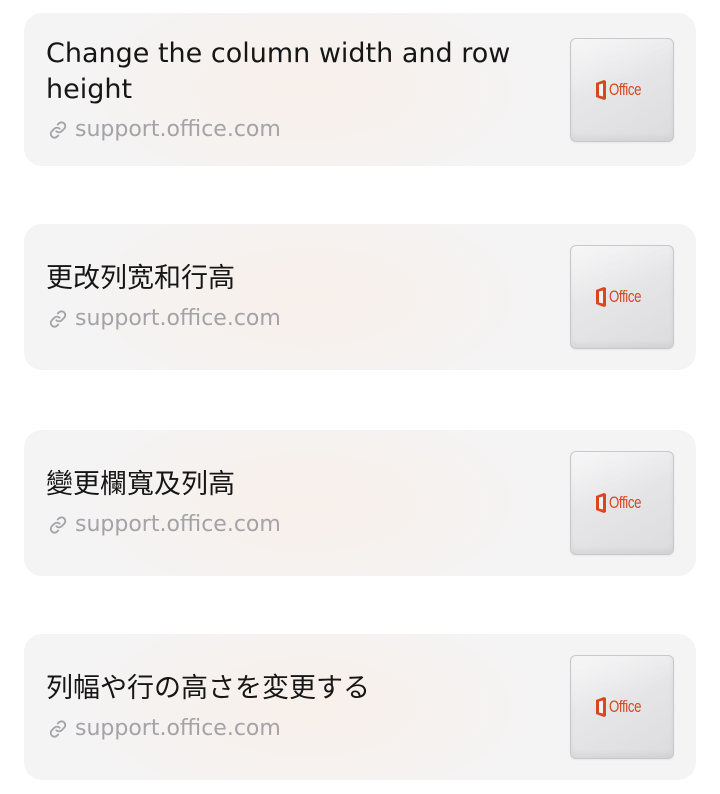 The width and height of the screenshot is (720, 794). What do you see at coordinates (308, 297) in the screenshot?
I see `link-result-text: 更改列宽和行高 support.office.com` at bounding box center [308, 297].